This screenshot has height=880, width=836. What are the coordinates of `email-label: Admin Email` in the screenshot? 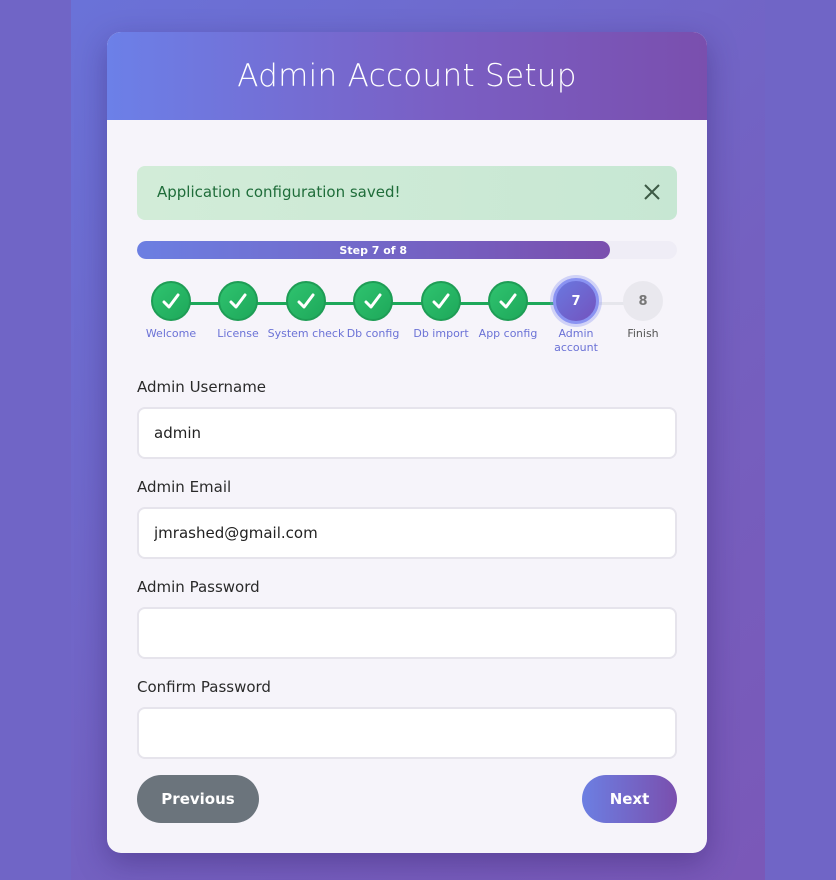 It's located at (184, 487).